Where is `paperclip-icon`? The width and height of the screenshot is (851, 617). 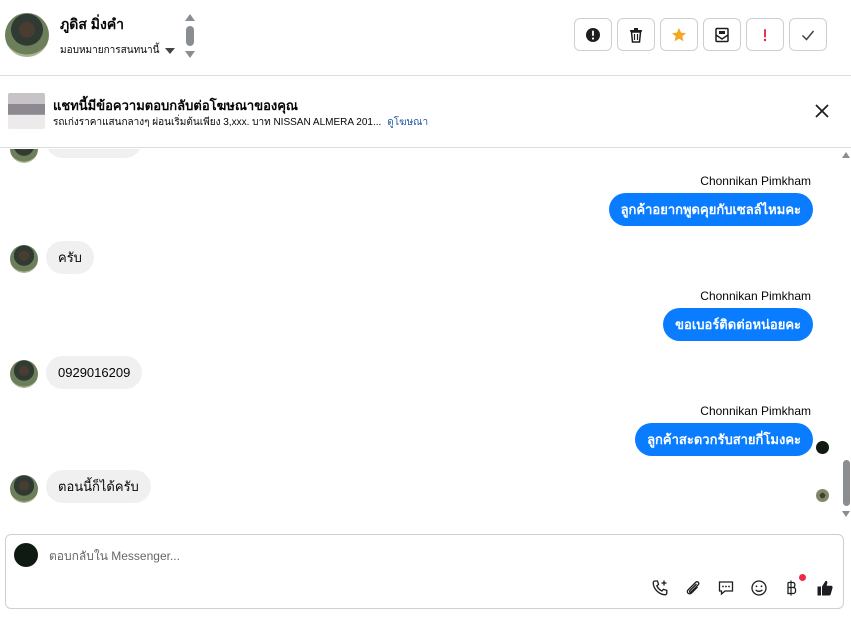
paperclip-icon is located at coordinates (693, 588).